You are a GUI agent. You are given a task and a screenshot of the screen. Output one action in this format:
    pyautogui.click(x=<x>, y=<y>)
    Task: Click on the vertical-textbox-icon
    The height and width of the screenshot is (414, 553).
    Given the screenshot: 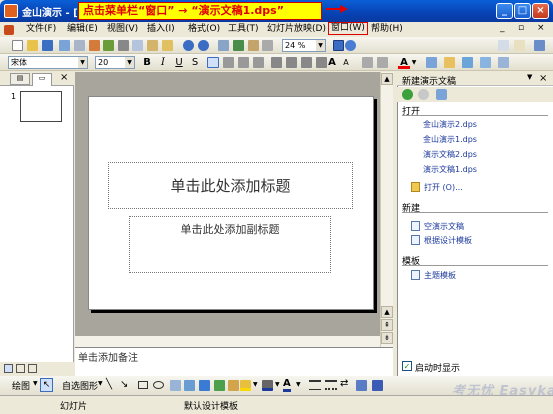 What is the action you would take?
    pyautogui.click(x=189, y=385)
    